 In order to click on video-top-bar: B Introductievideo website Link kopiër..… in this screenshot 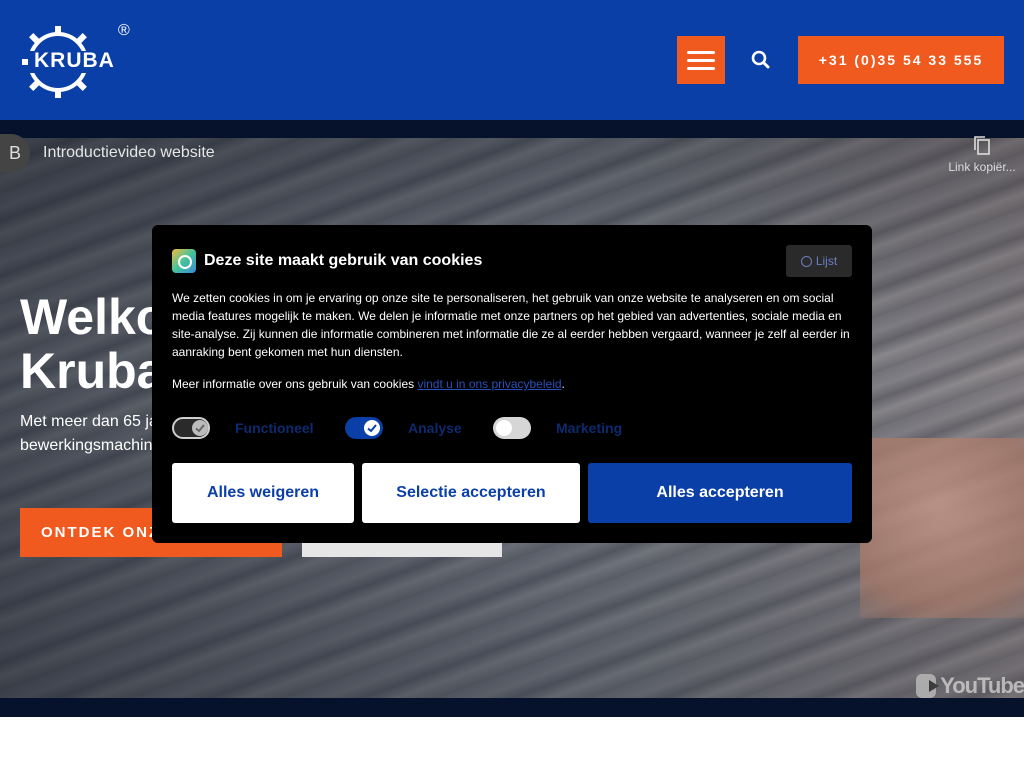, I will do `click(512, 154)`.